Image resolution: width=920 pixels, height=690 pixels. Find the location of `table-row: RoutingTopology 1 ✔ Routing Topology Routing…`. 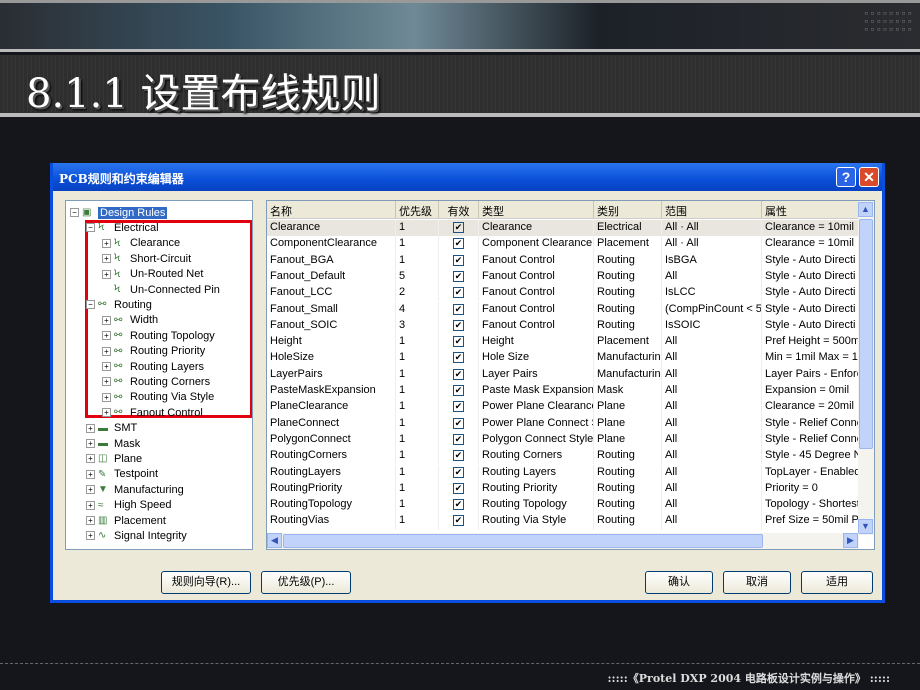

table-row: RoutingTopology 1 ✔ Routing Topology Routing… is located at coordinates (563, 505).